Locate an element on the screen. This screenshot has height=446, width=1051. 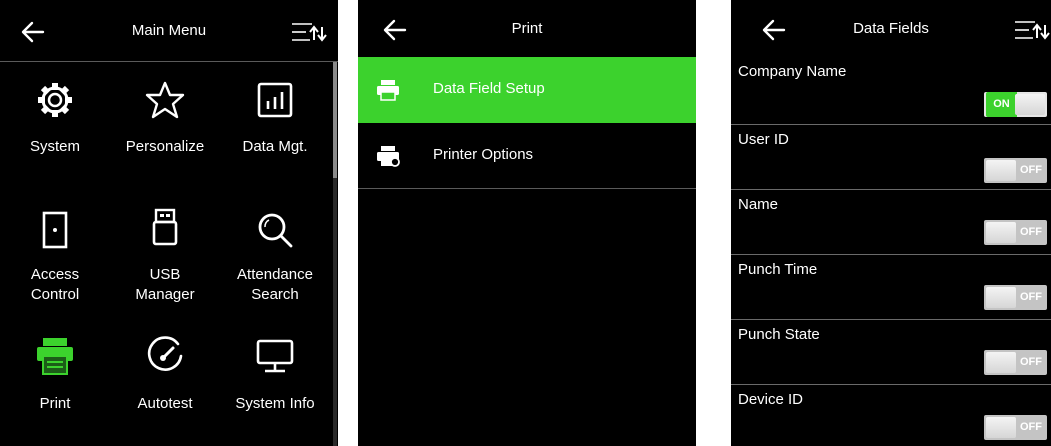
menu-item-label: Print is located at coordinates (55, 403).